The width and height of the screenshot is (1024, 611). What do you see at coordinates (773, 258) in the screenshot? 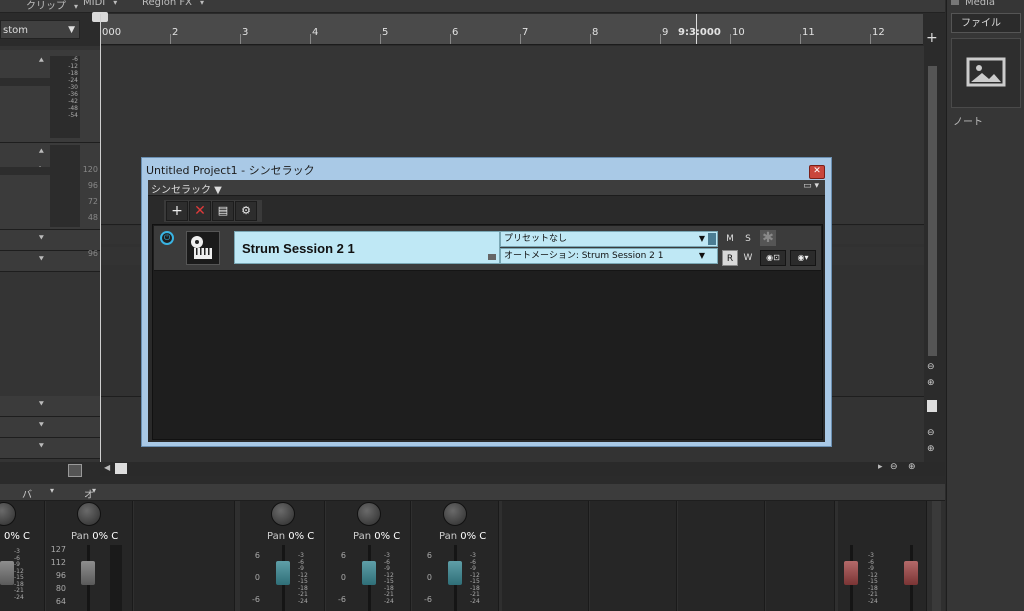
I see `output-toggle-button: ◉⊡` at bounding box center [773, 258].